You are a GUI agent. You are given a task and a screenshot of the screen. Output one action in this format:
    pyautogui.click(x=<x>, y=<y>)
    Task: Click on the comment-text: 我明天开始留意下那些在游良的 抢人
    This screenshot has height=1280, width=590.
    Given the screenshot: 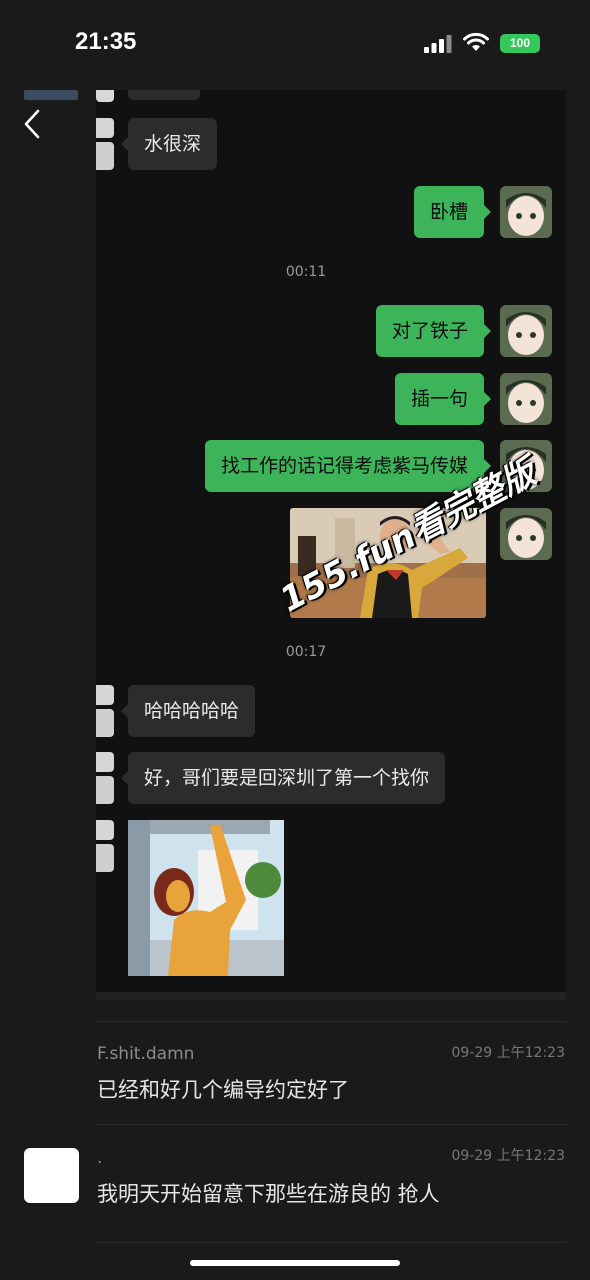 What is the action you would take?
    pyautogui.click(x=268, y=1194)
    